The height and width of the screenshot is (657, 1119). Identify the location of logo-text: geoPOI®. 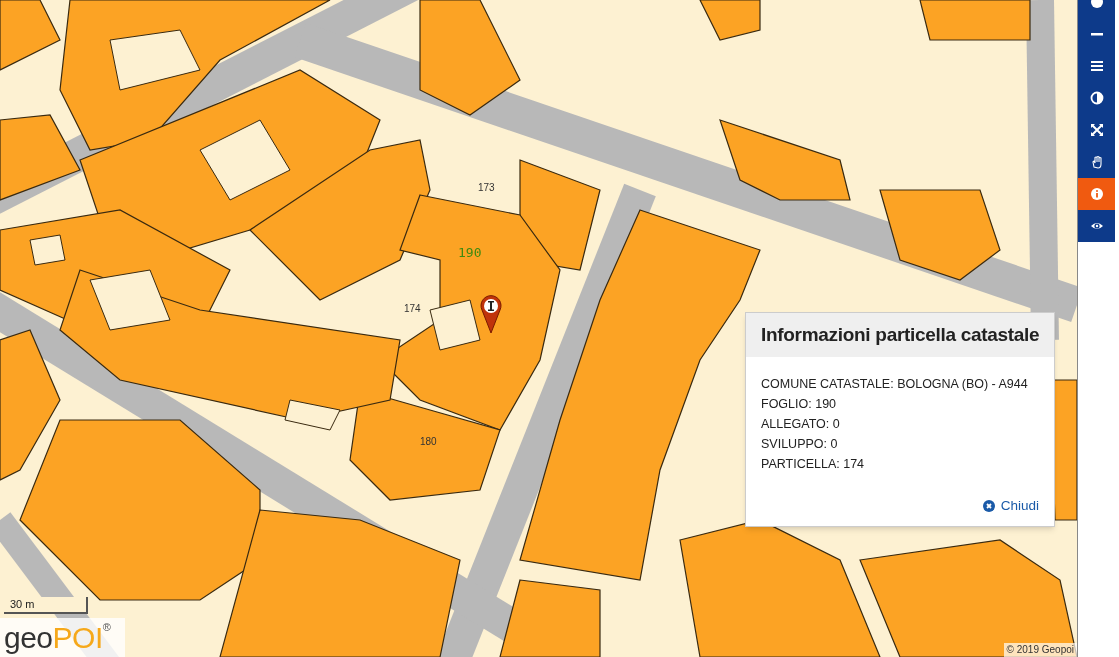
(57, 638).